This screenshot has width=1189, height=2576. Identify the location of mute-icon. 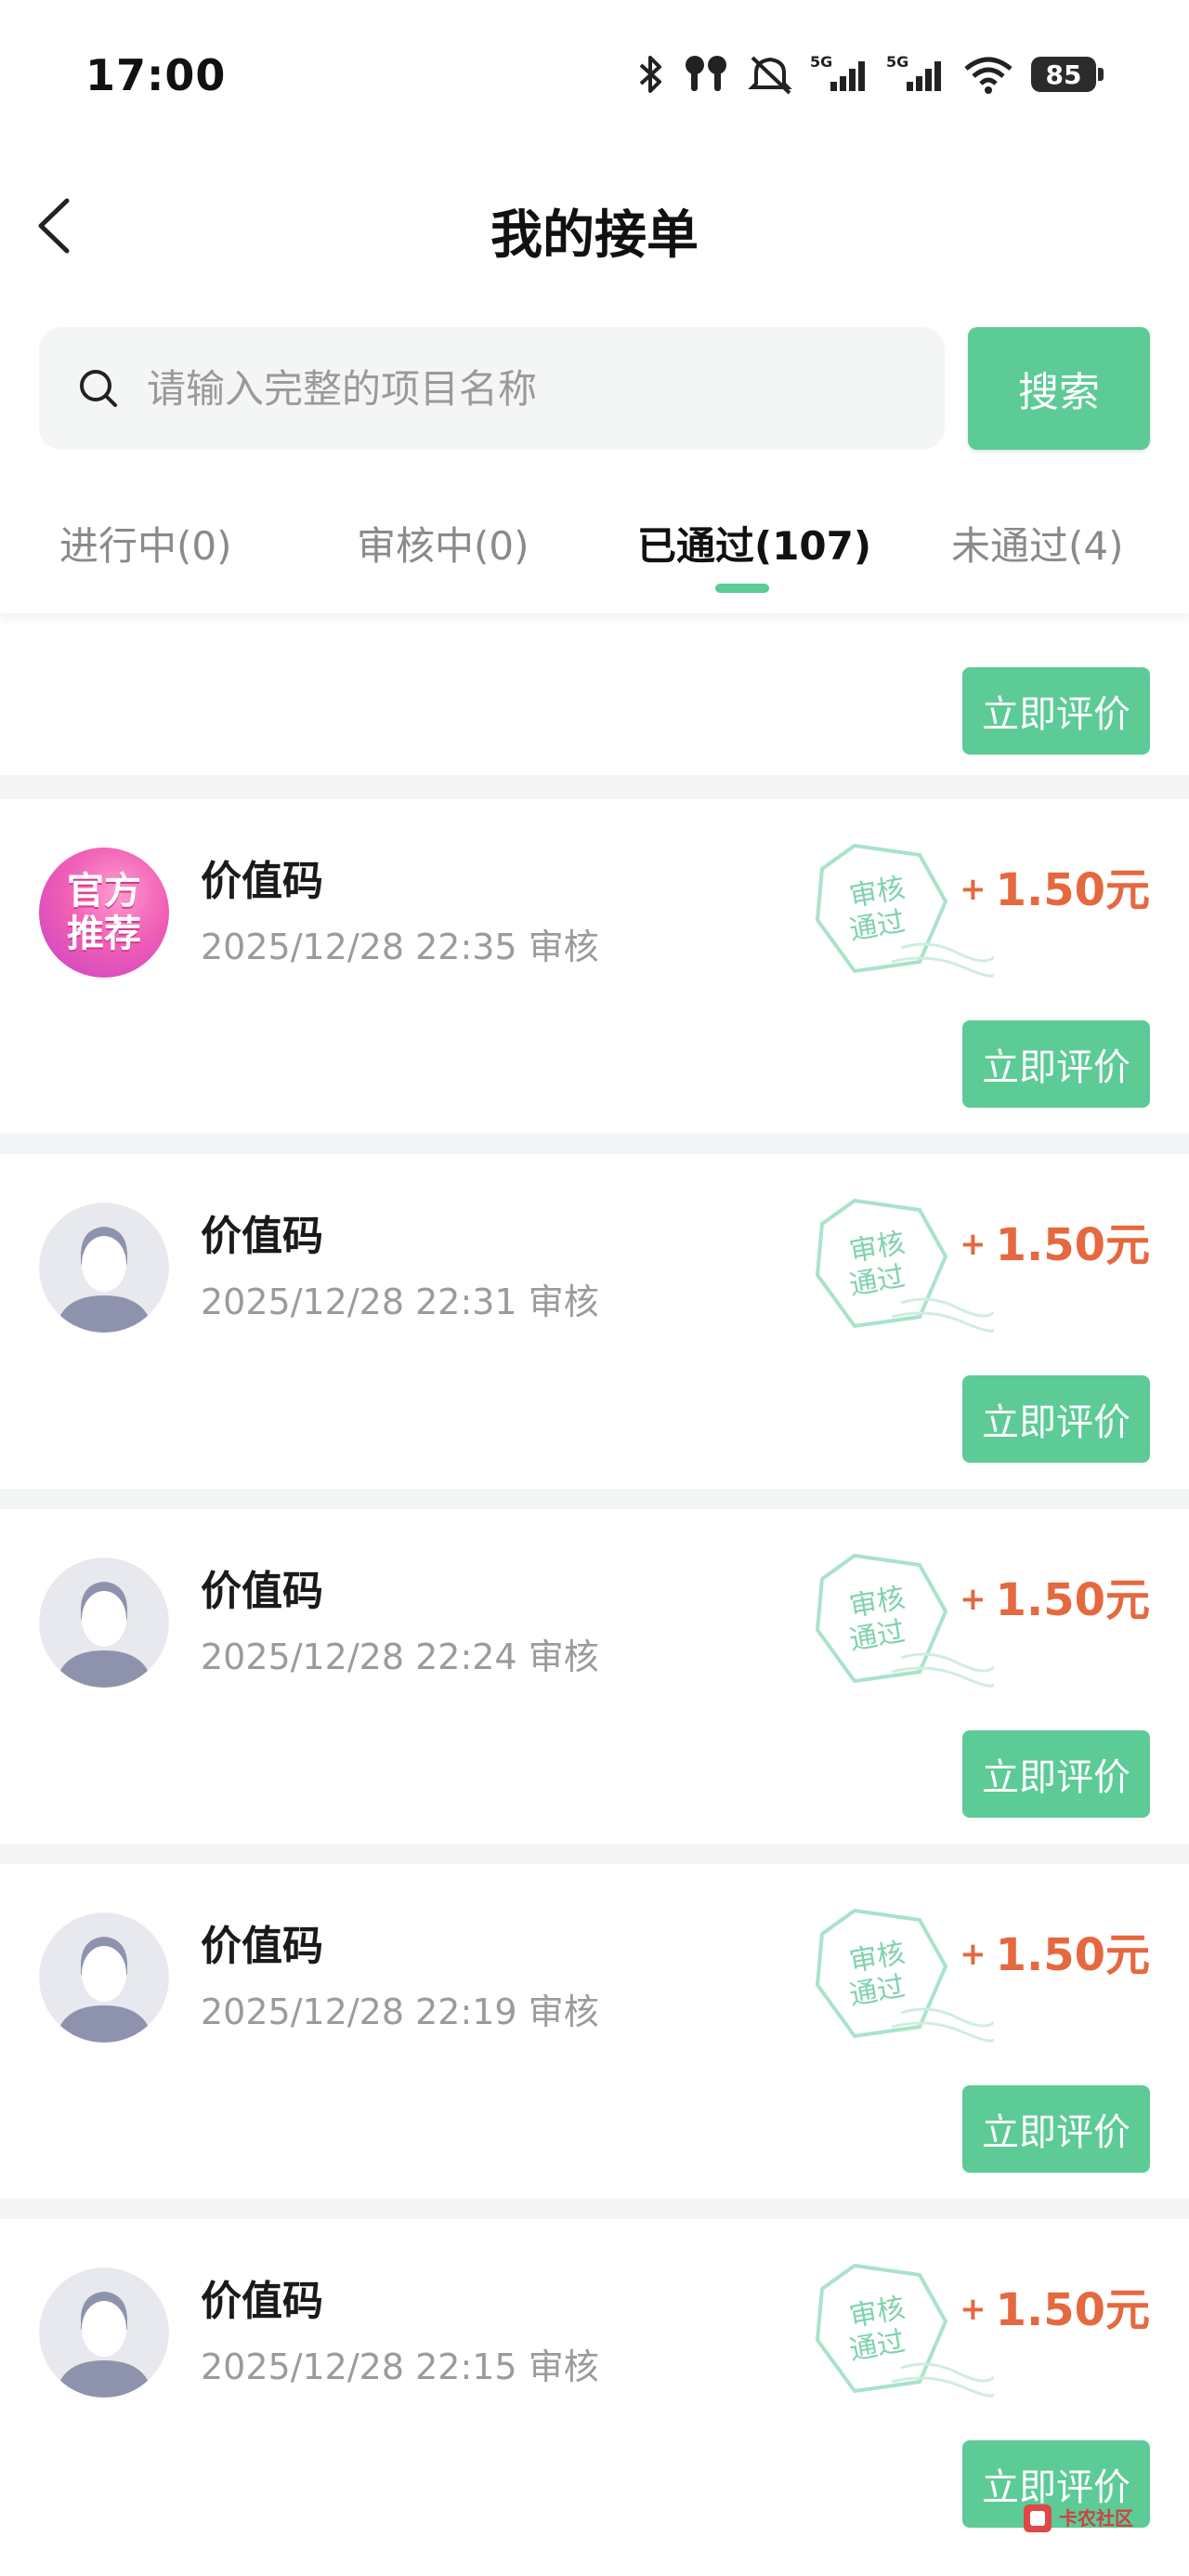
(770, 75).